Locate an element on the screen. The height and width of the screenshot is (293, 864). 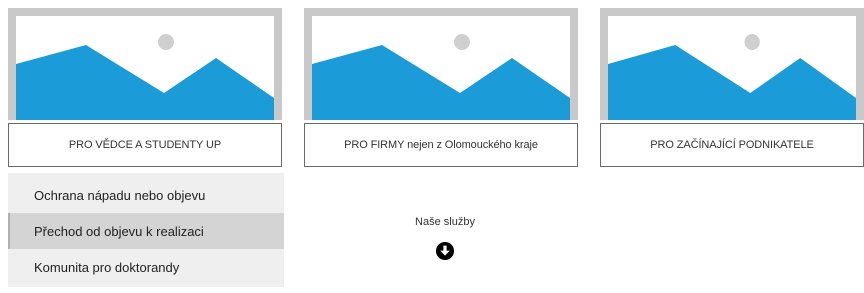
services-label: Naše služby is located at coordinates (445, 222).